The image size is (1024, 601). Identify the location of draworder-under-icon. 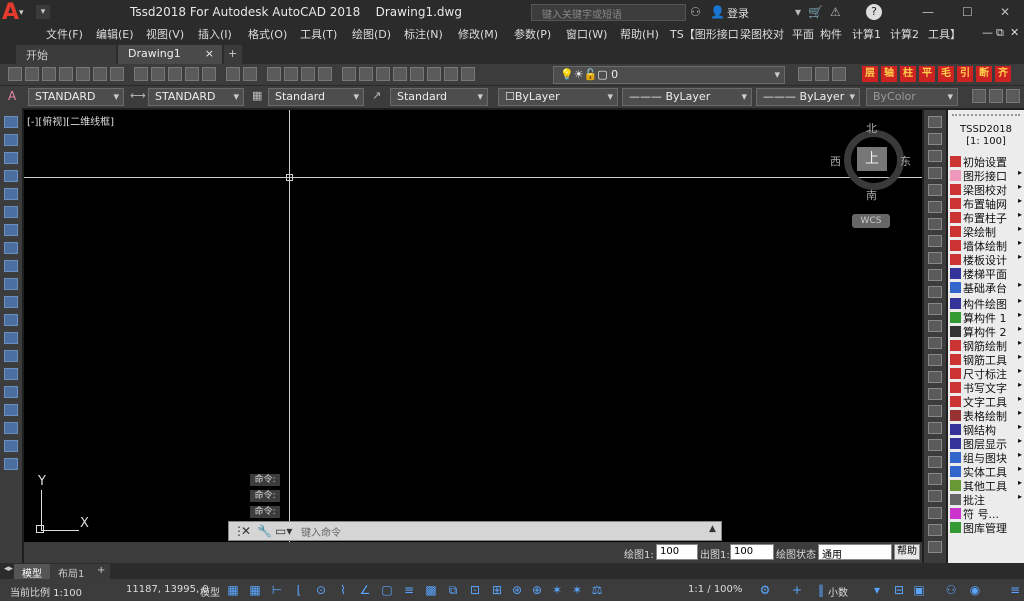
(935, 479).